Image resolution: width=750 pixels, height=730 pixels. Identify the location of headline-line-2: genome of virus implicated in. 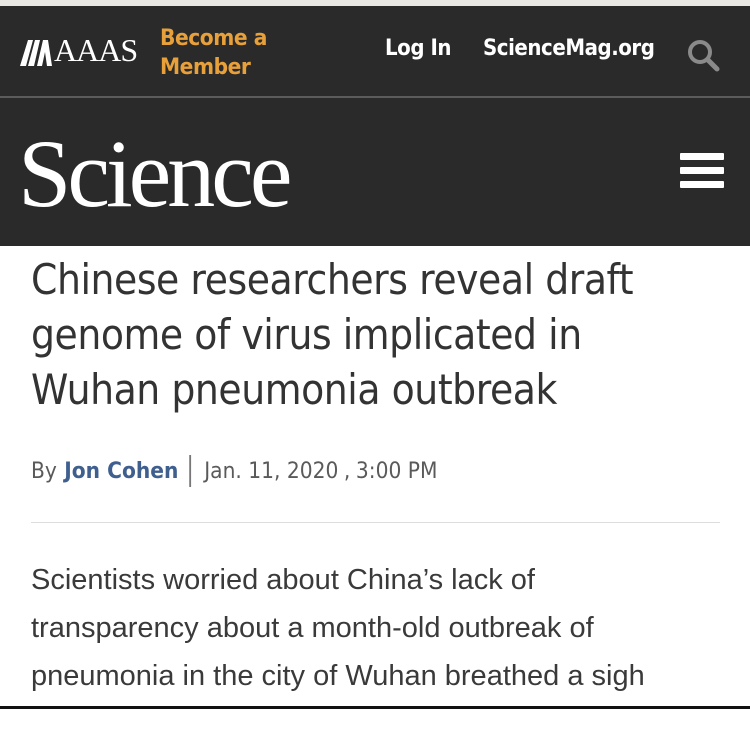
(306, 334).